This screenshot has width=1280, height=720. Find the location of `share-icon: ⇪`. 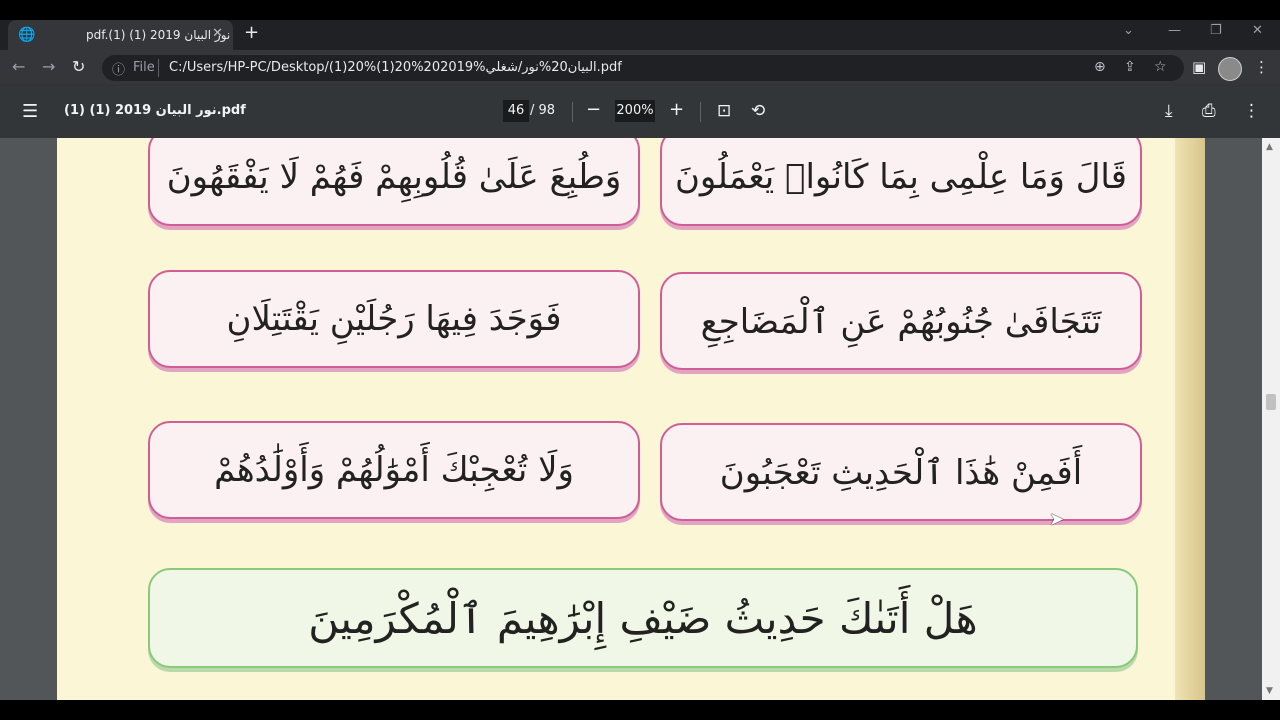

share-icon: ⇪ is located at coordinates (1130, 67).